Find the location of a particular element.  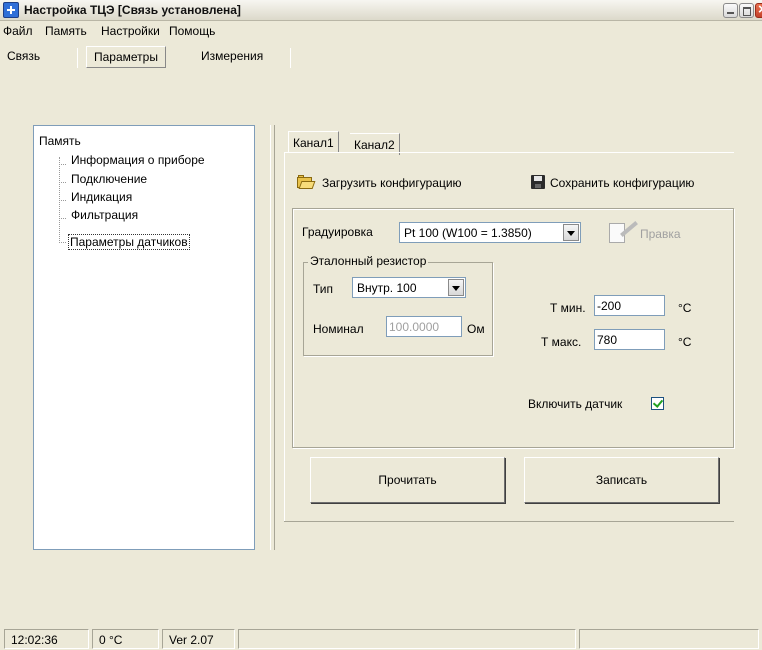

save-disk-icon is located at coordinates (538, 182).